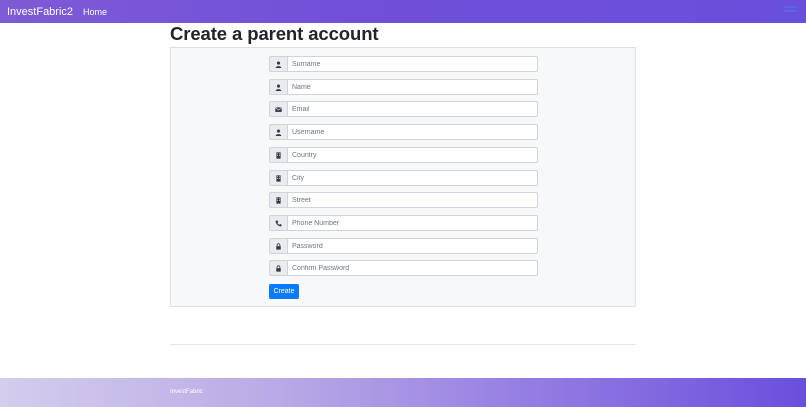 This screenshot has height=407, width=806. Describe the element at coordinates (412, 246) in the screenshot. I see `password-input` at that location.